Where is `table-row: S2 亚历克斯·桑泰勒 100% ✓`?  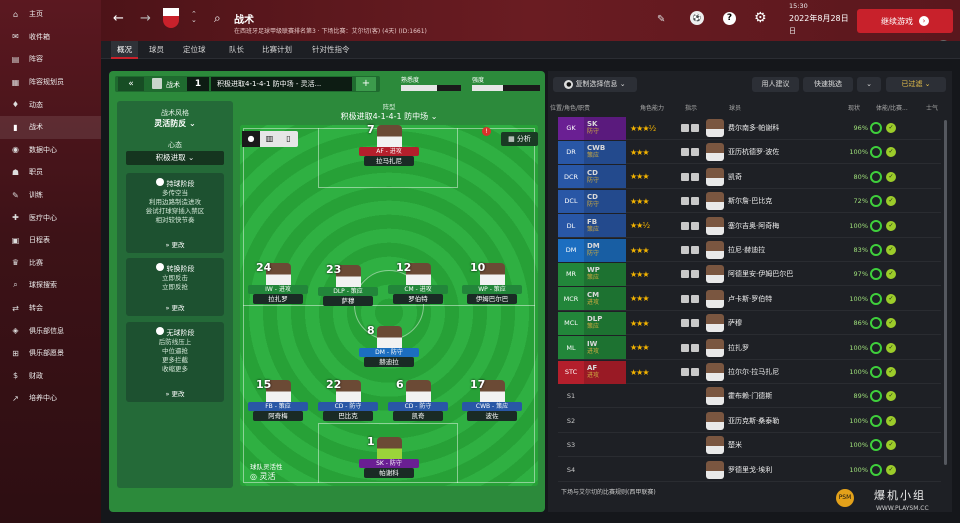
table-row: S2 亚历克斯·桑泰勒 100% ✓ is located at coordinates (749, 421).